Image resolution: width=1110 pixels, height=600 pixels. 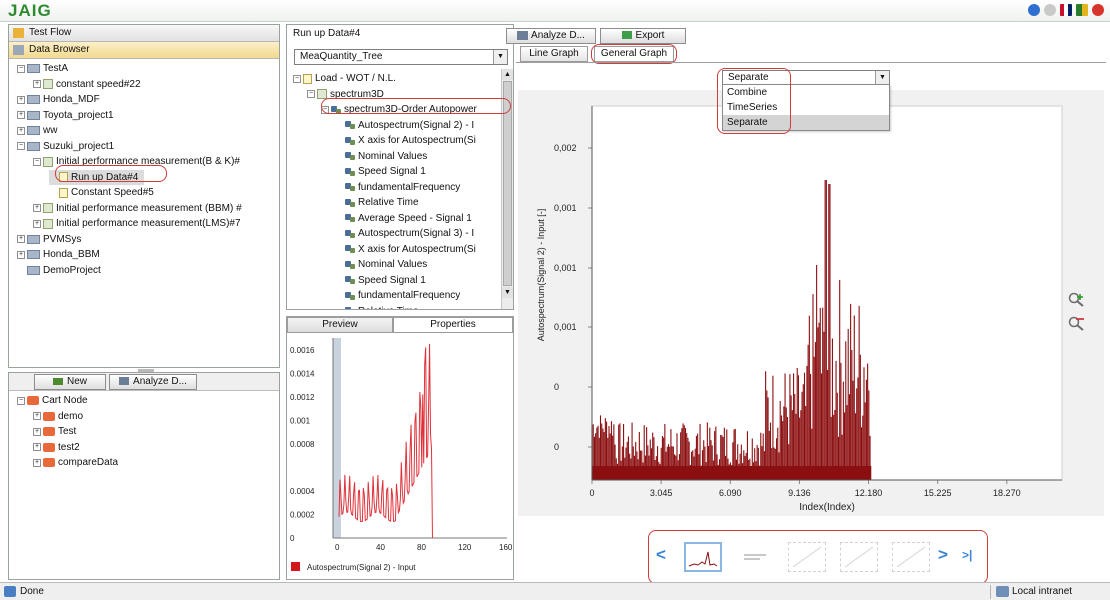 I want to click on data-browser-header: Data Browser, so click(x=144, y=50).